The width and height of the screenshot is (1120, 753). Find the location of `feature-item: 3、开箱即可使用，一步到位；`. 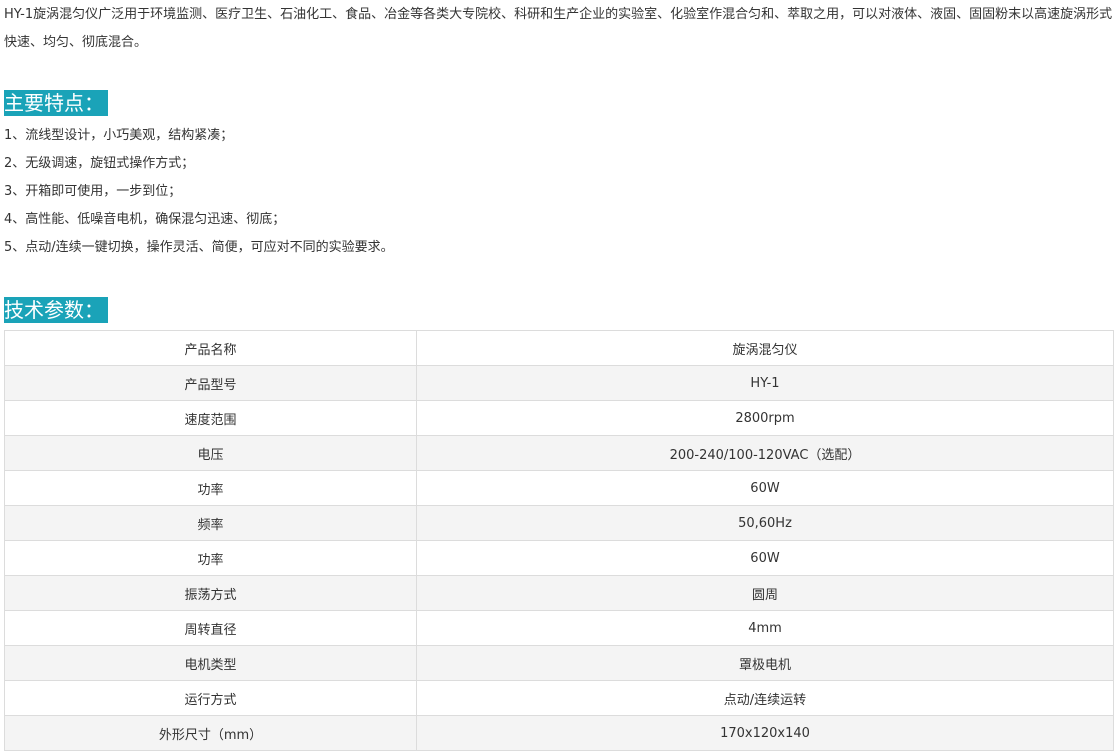

feature-item: 3、开箱即可使用，一步到位； is located at coordinates (93, 191).